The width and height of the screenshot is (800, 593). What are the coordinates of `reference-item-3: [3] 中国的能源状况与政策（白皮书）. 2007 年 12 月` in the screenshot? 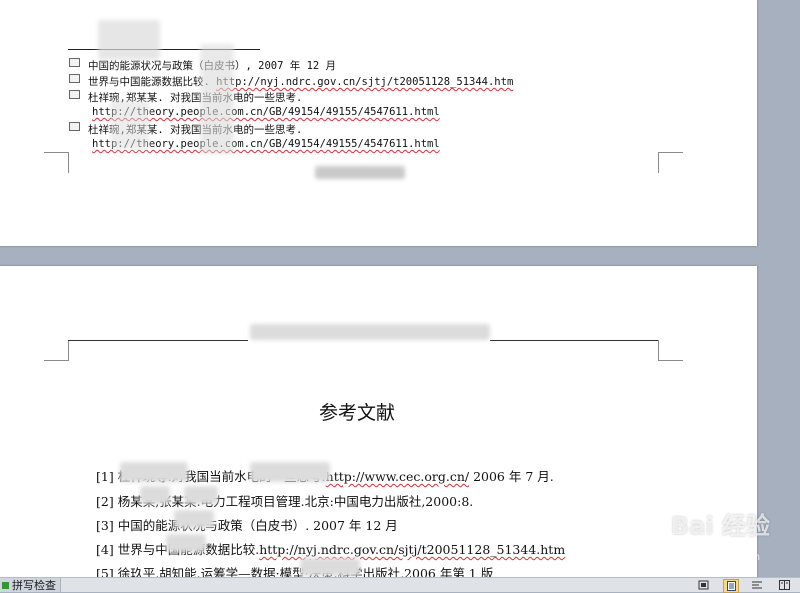 It's located at (247, 525).